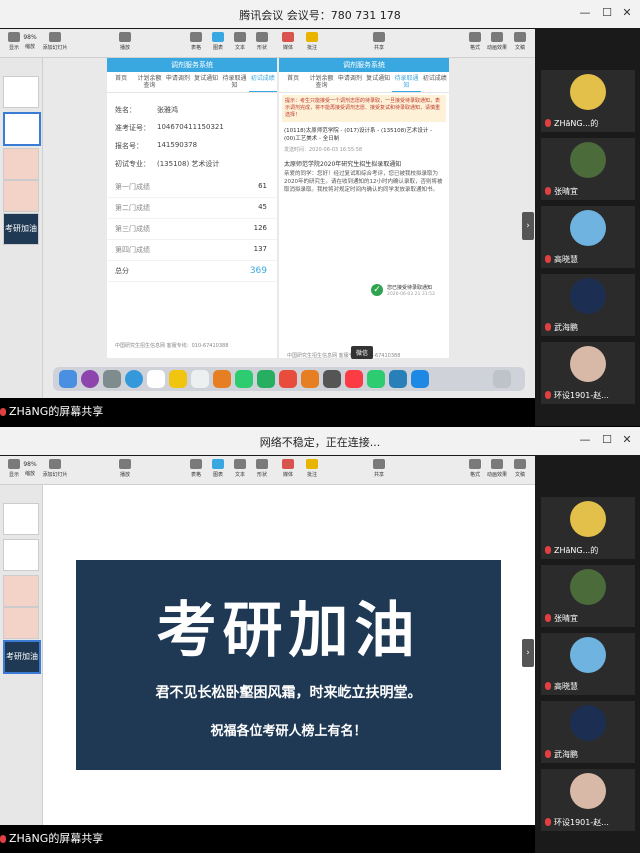 Image resolution: width=640 pixels, height=853 pixels. I want to click on settings-icon, so click(332, 379).